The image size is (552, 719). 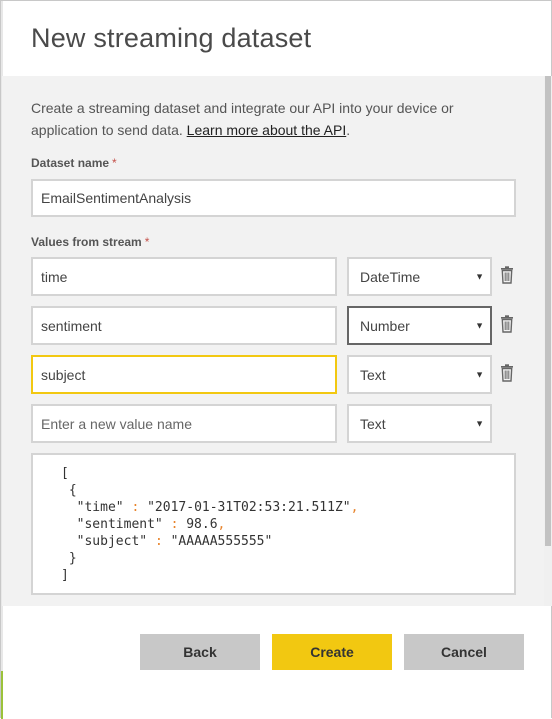 I want to click on intro-suffix: ., so click(x=348, y=130).